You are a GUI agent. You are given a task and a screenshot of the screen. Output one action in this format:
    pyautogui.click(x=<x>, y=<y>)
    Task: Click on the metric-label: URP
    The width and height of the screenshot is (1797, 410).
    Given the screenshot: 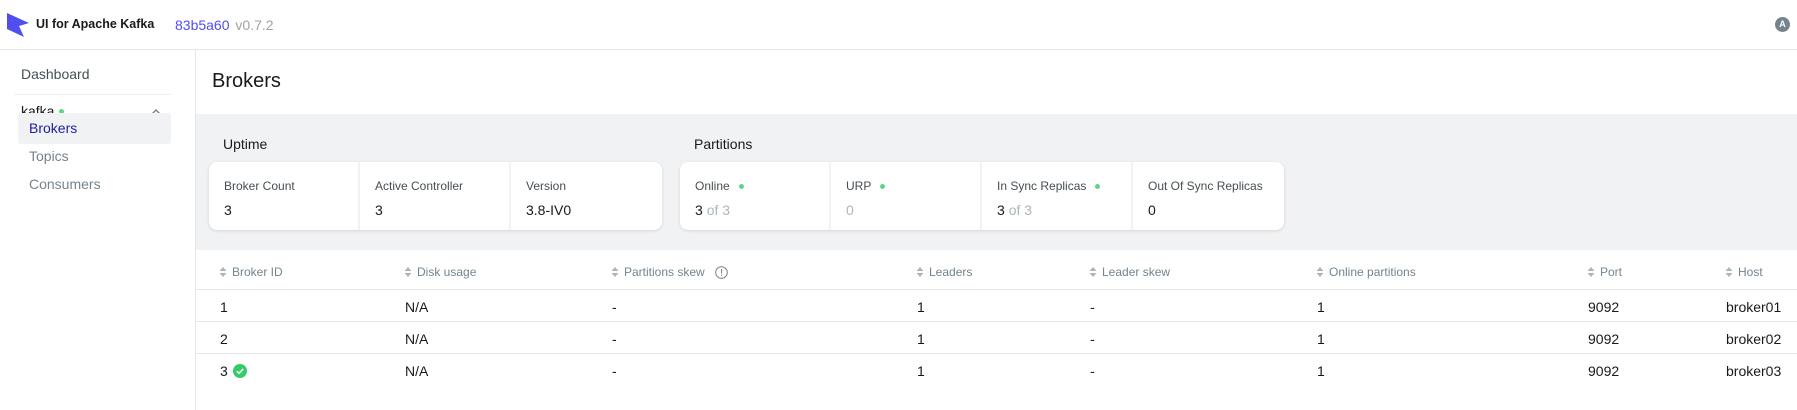 What is the action you would take?
    pyautogui.click(x=905, y=186)
    